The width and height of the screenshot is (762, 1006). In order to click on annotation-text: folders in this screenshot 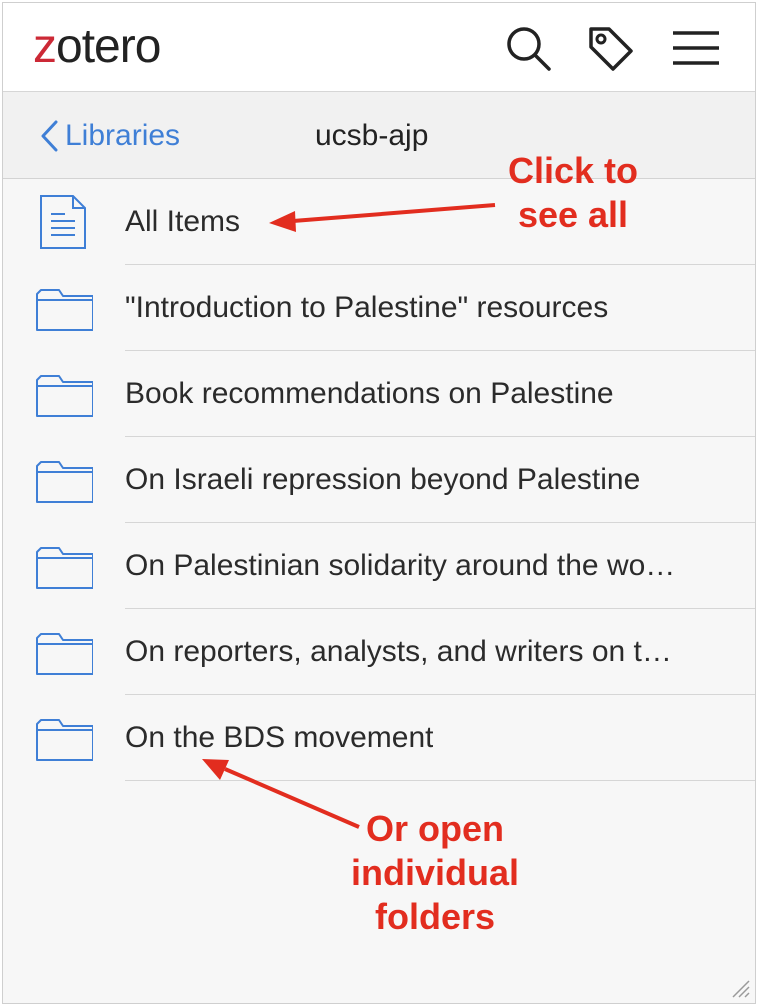, I will do `click(435, 916)`.